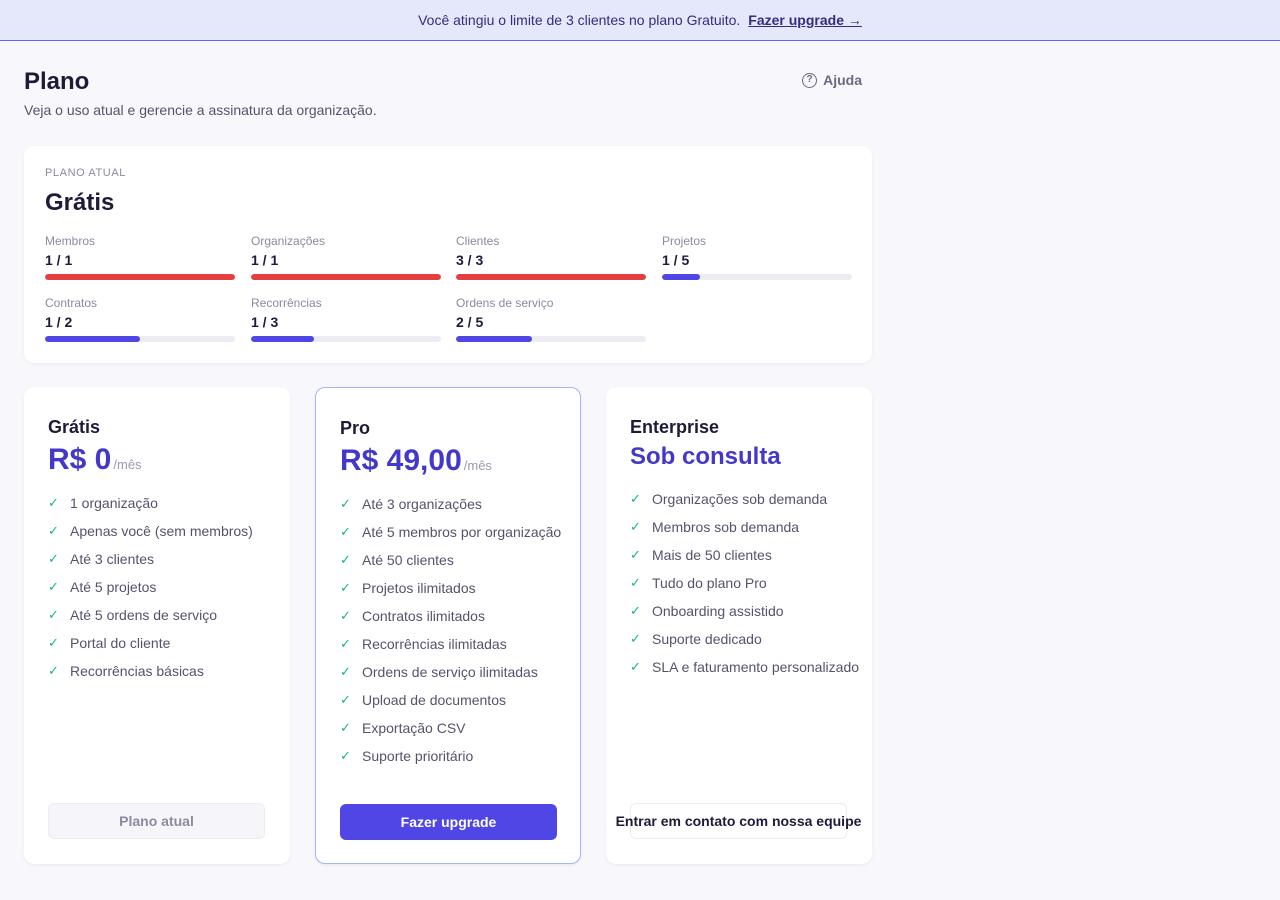 This screenshot has width=1280, height=900. I want to click on feature-item: ✓ Recorrências básicas, so click(163, 671).